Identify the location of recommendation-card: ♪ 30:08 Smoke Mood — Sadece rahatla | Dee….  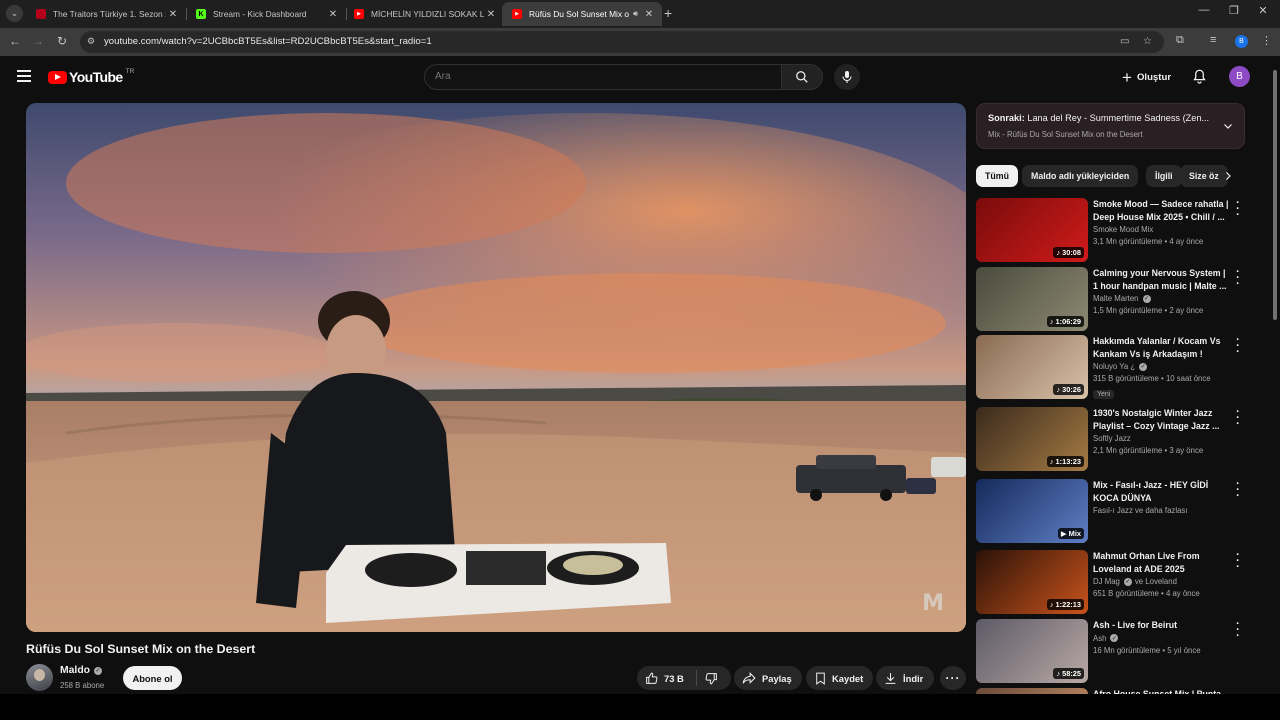
(1110, 230).